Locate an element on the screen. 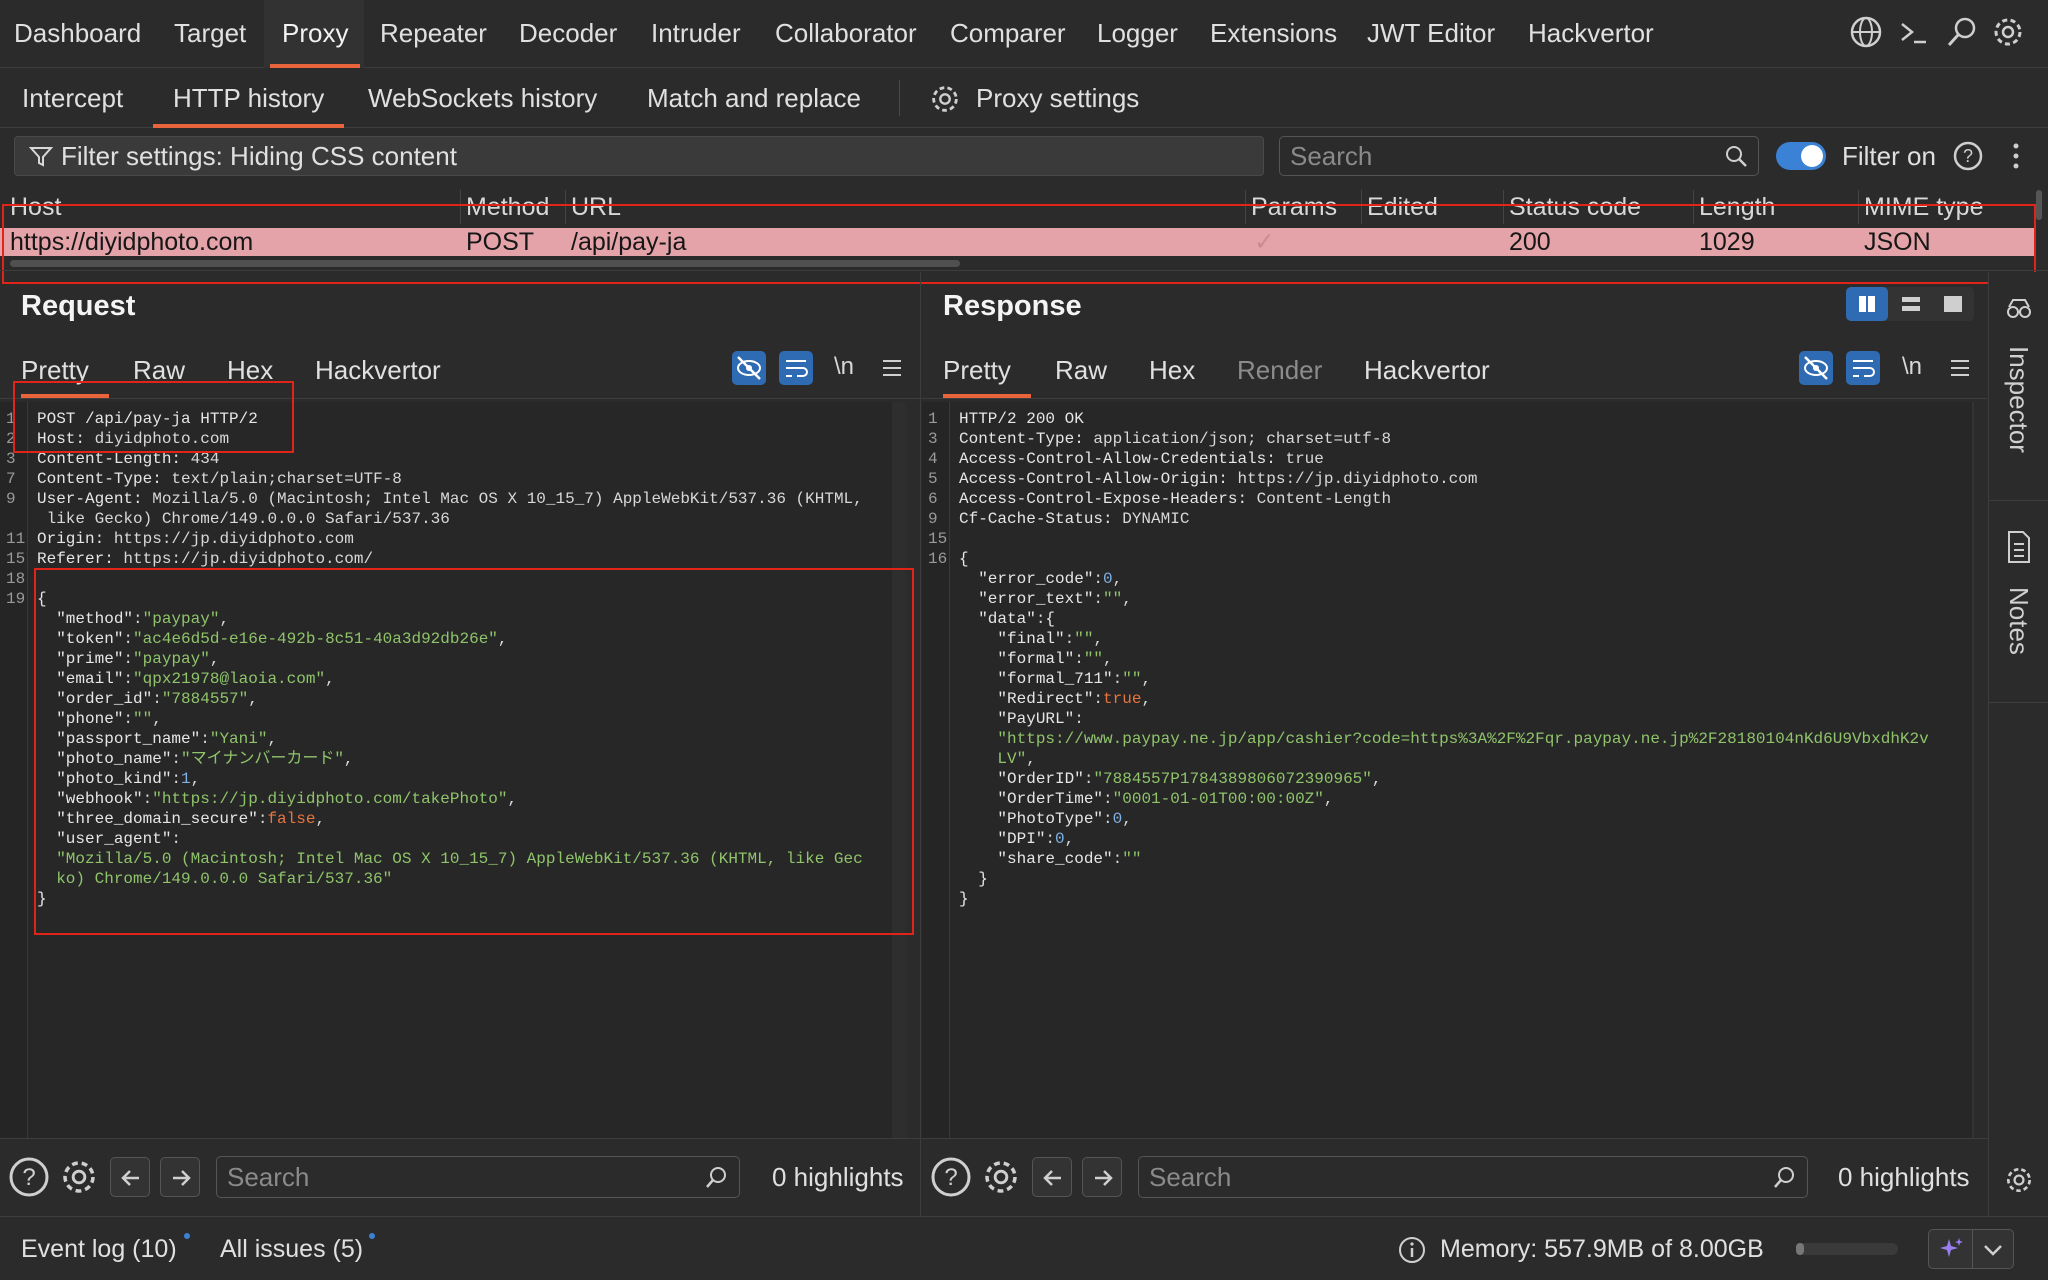  json-close: } is located at coordinates (973, 879).